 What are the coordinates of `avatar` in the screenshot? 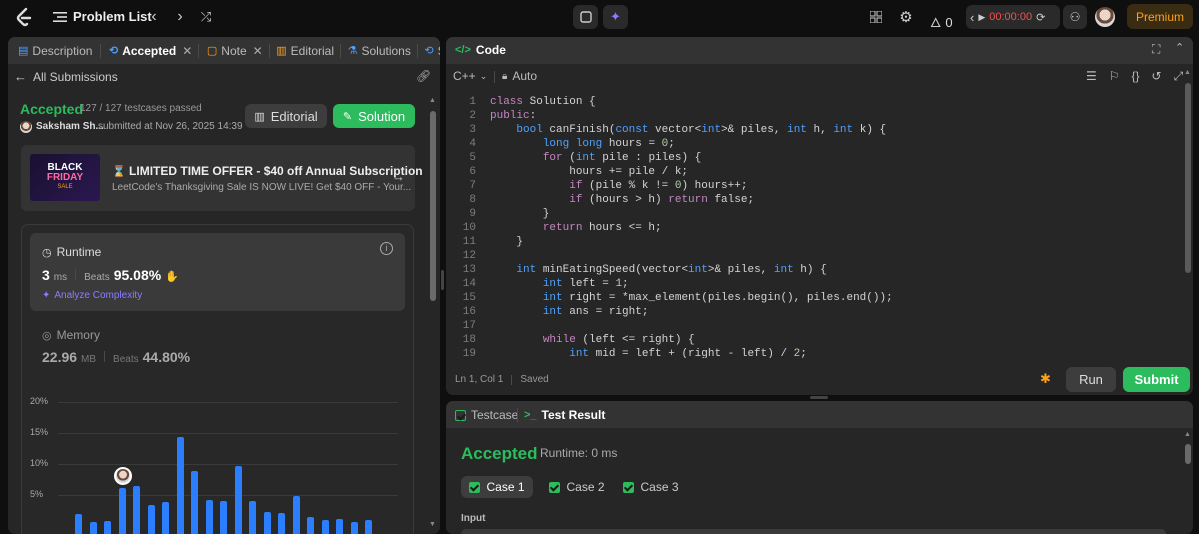 It's located at (1105, 17).